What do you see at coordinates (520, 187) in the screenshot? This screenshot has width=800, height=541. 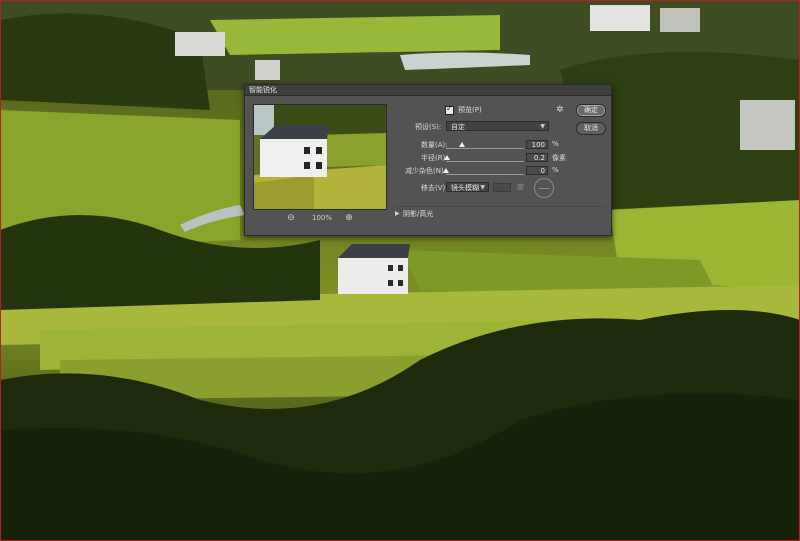 I see `angle-unit: 度` at bounding box center [520, 187].